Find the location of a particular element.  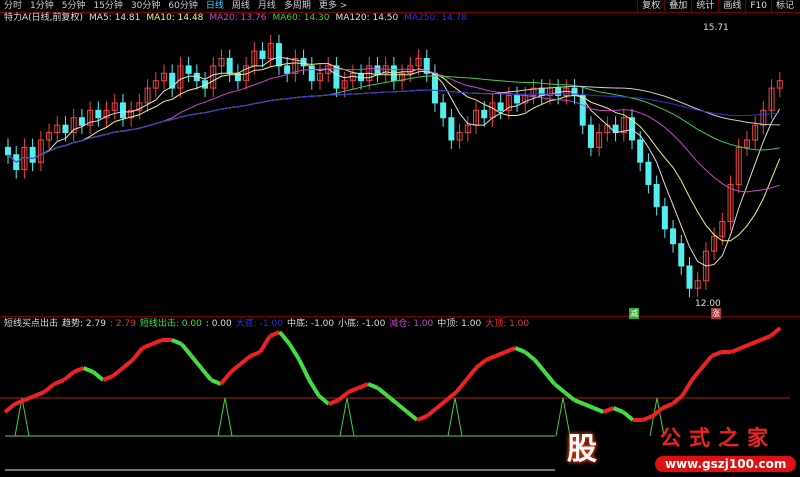

signal-spike is located at coordinates (225, 417).